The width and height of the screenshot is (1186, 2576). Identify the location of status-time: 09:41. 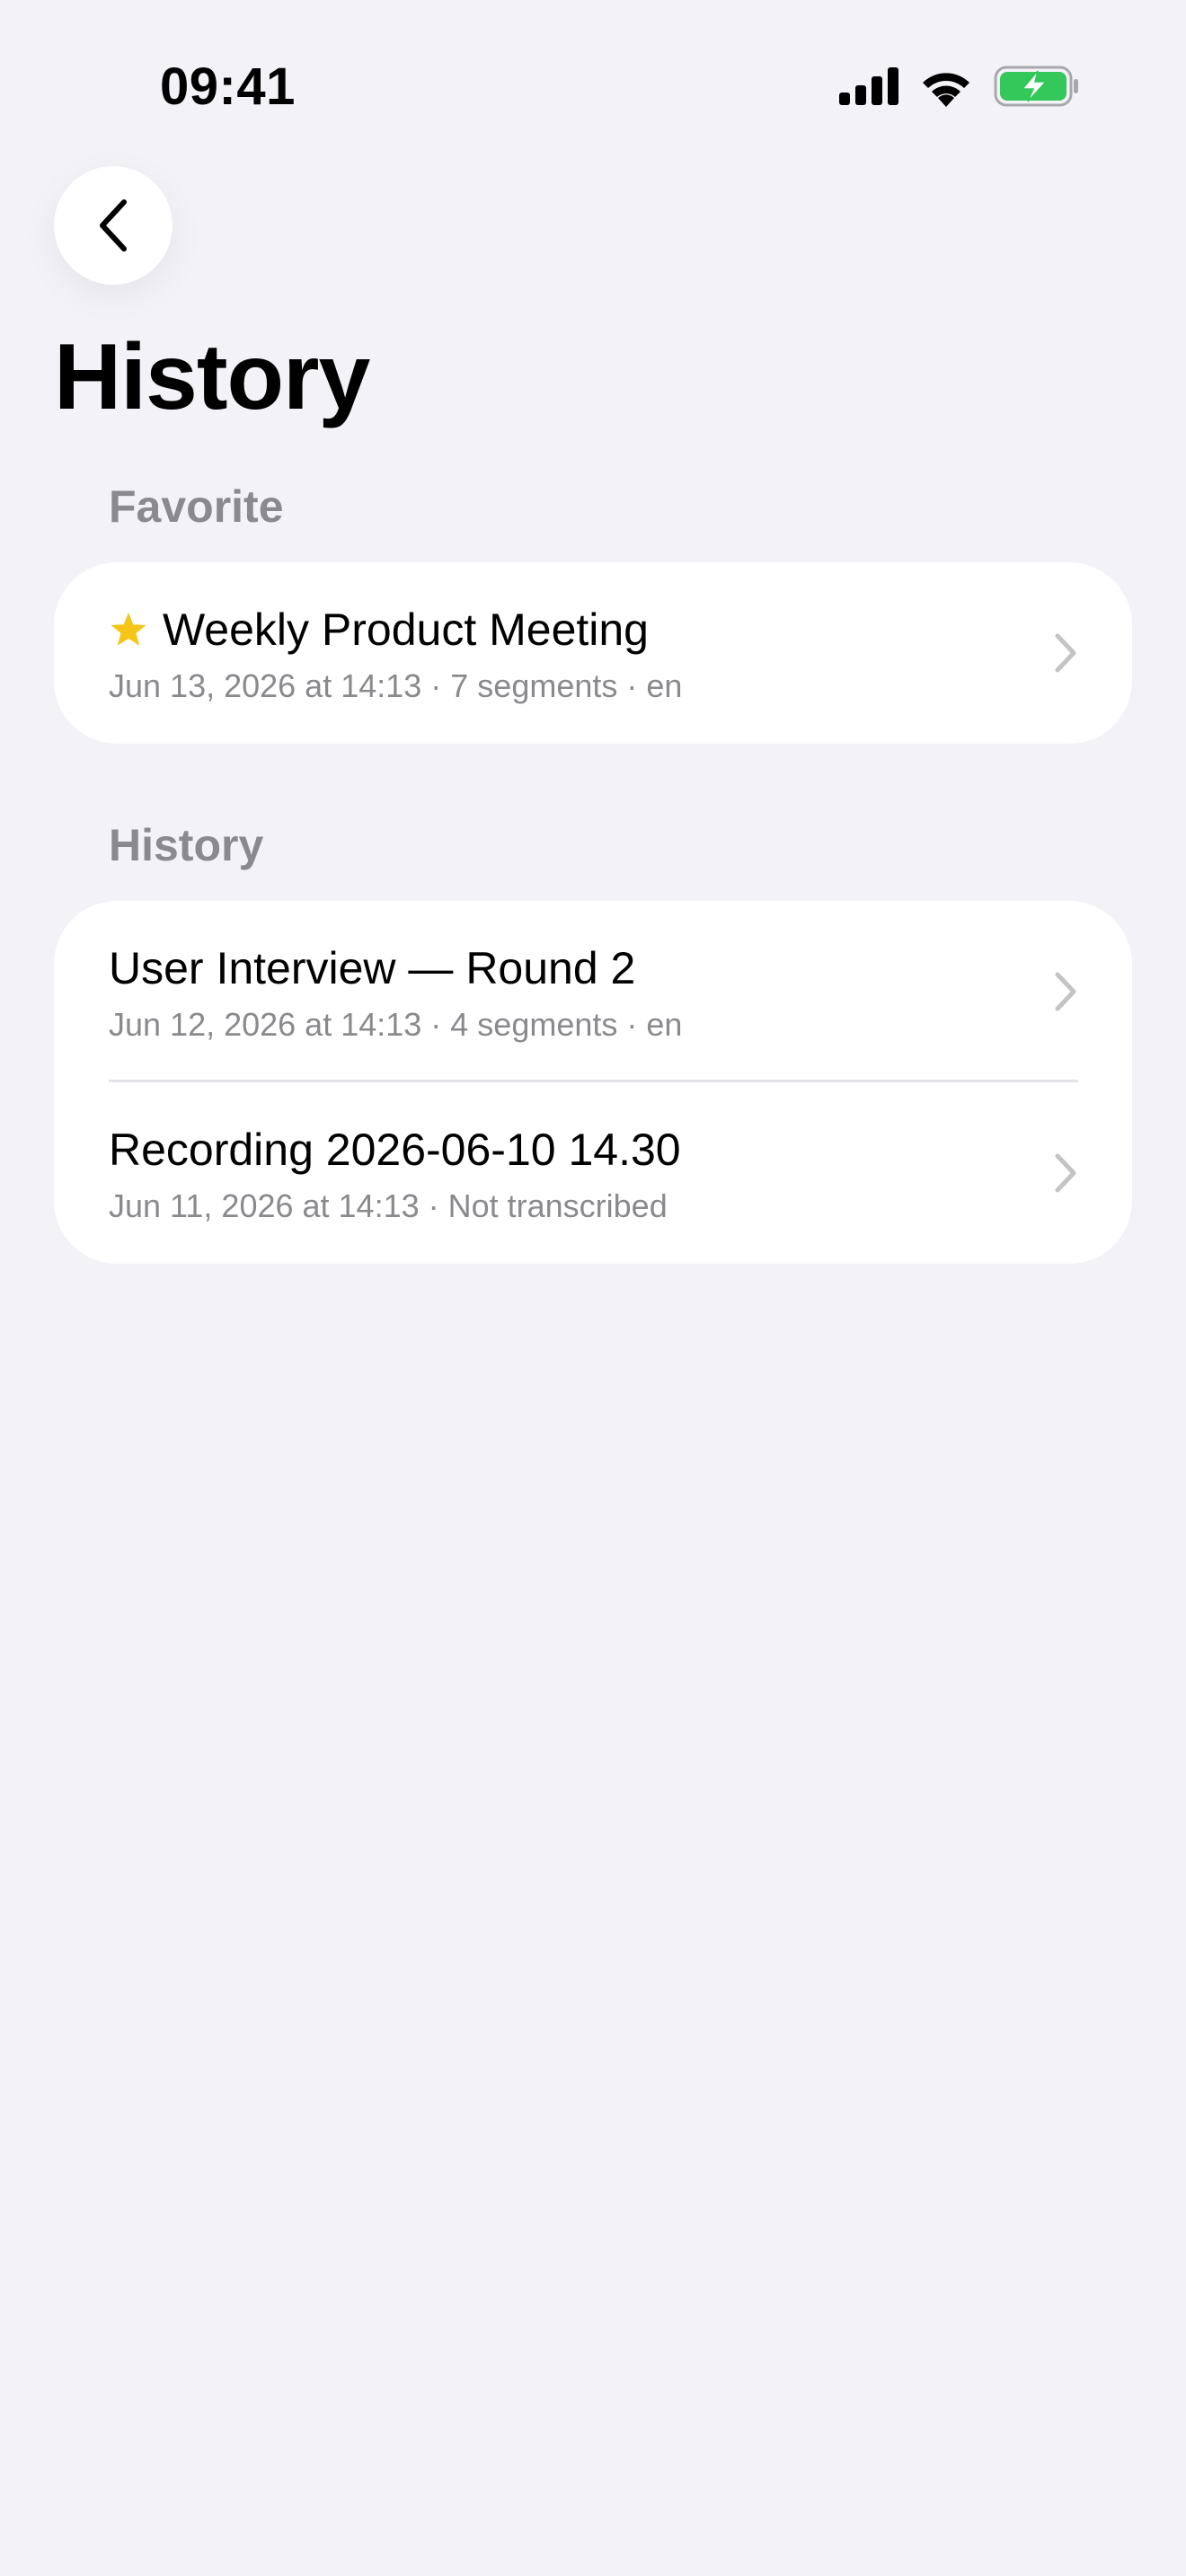
(228, 86).